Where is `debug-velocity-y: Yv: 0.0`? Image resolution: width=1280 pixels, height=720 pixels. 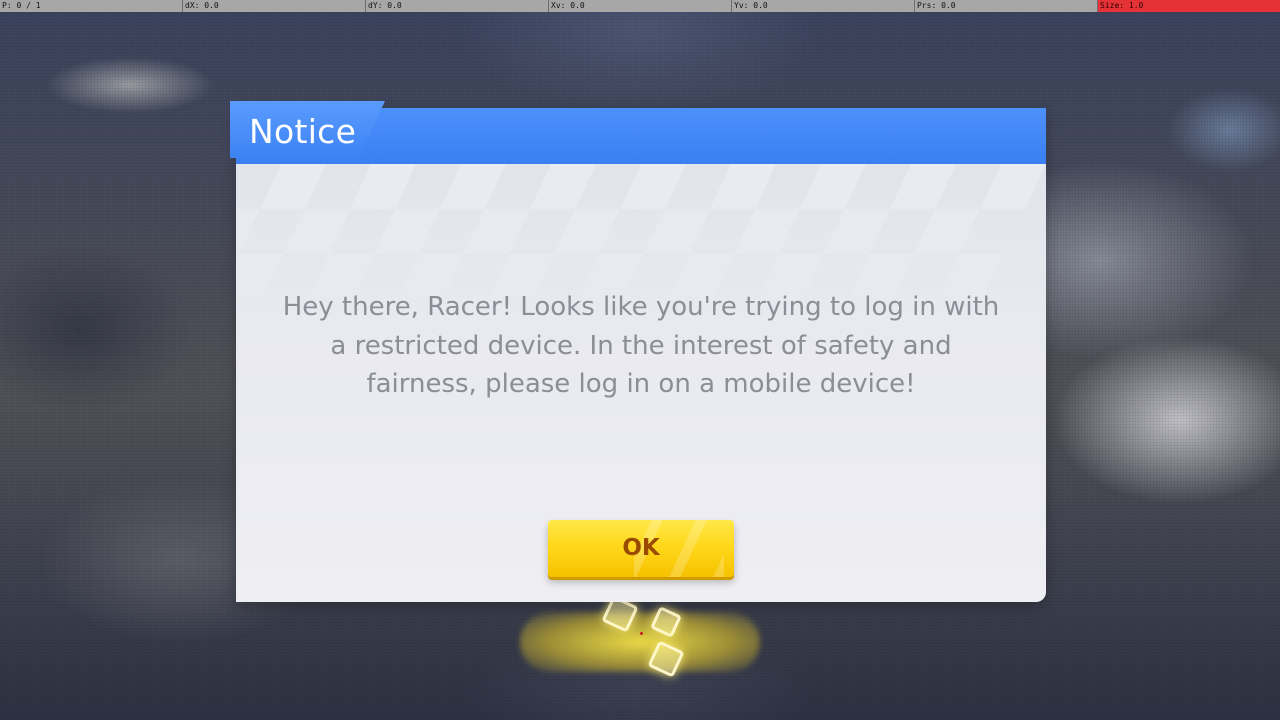 debug-velocity-y: Yv: 0.0 is located at coordinates (823, 6).